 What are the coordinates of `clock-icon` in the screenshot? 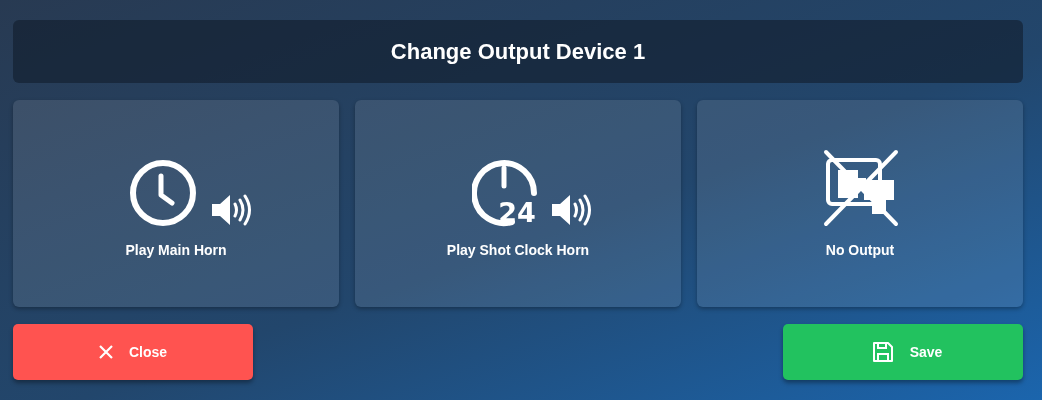 It's located at (163, 192).